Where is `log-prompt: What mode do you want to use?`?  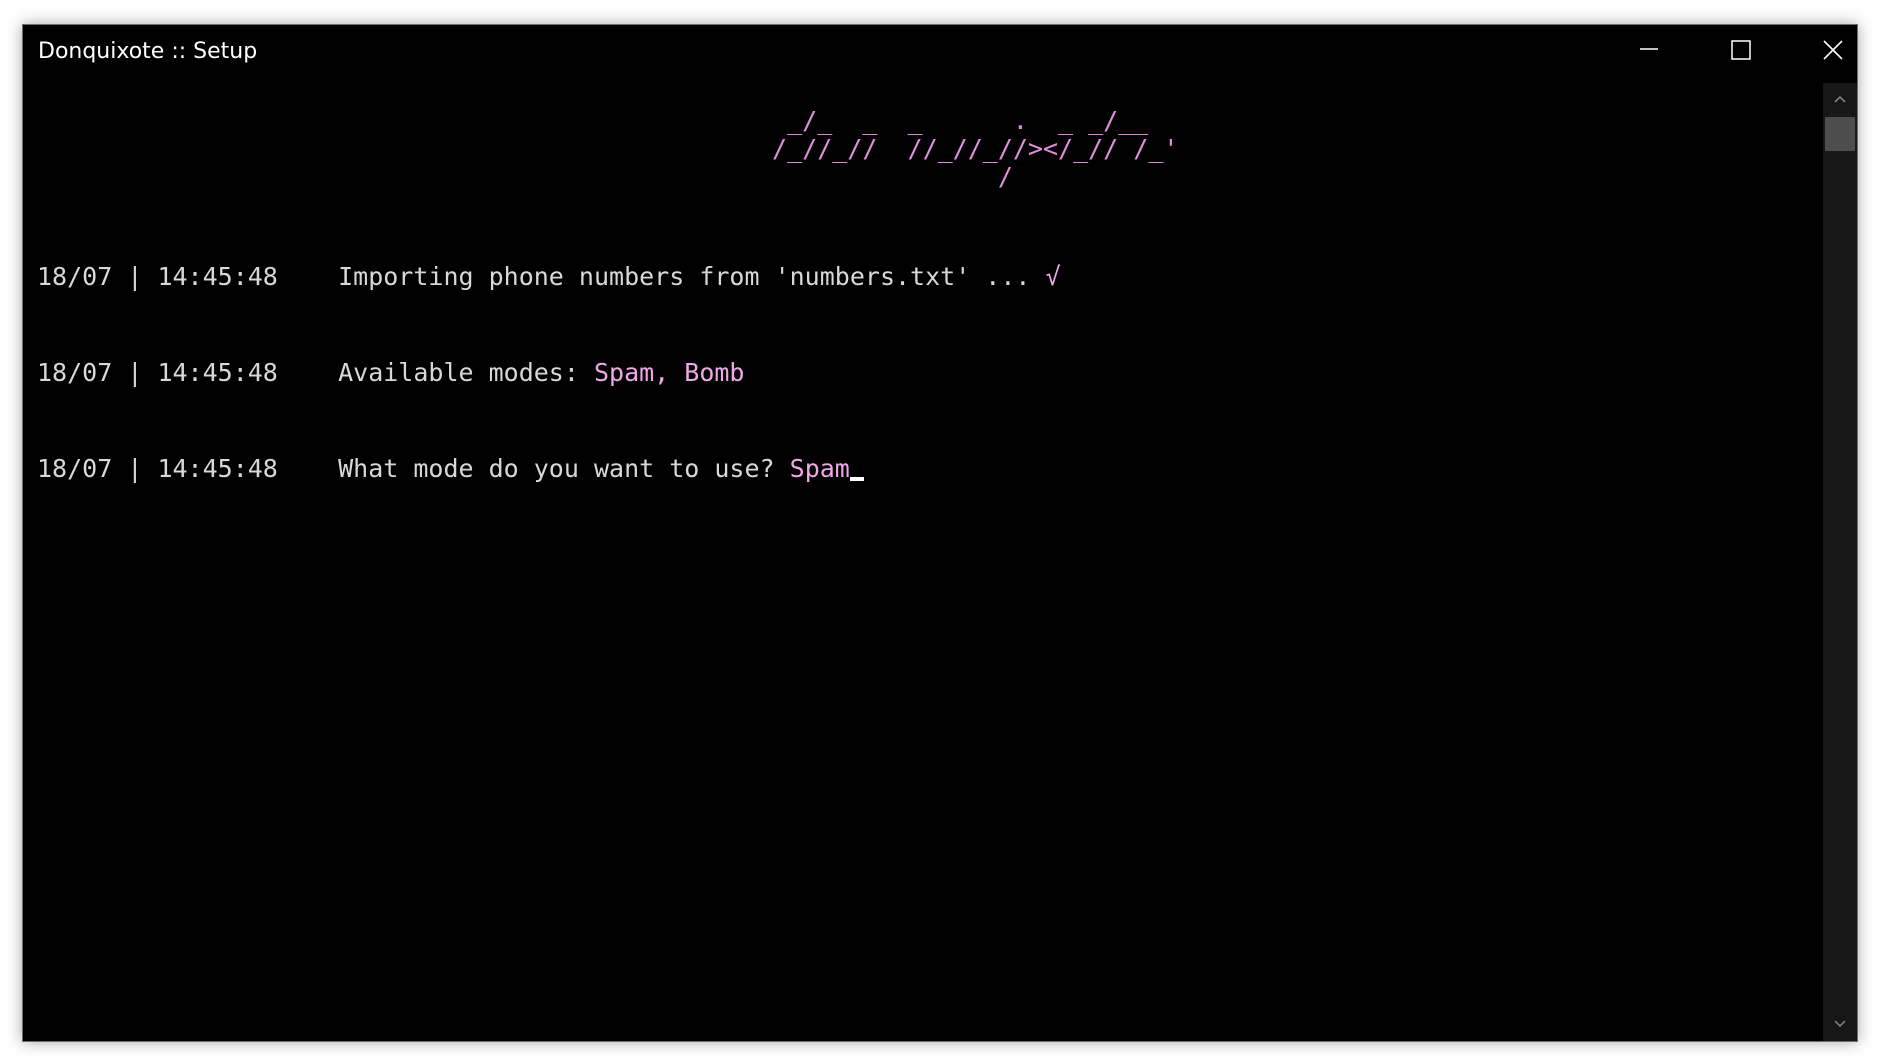
log-prompt: What mode do you want to use? is located at coordinates (564, 468).